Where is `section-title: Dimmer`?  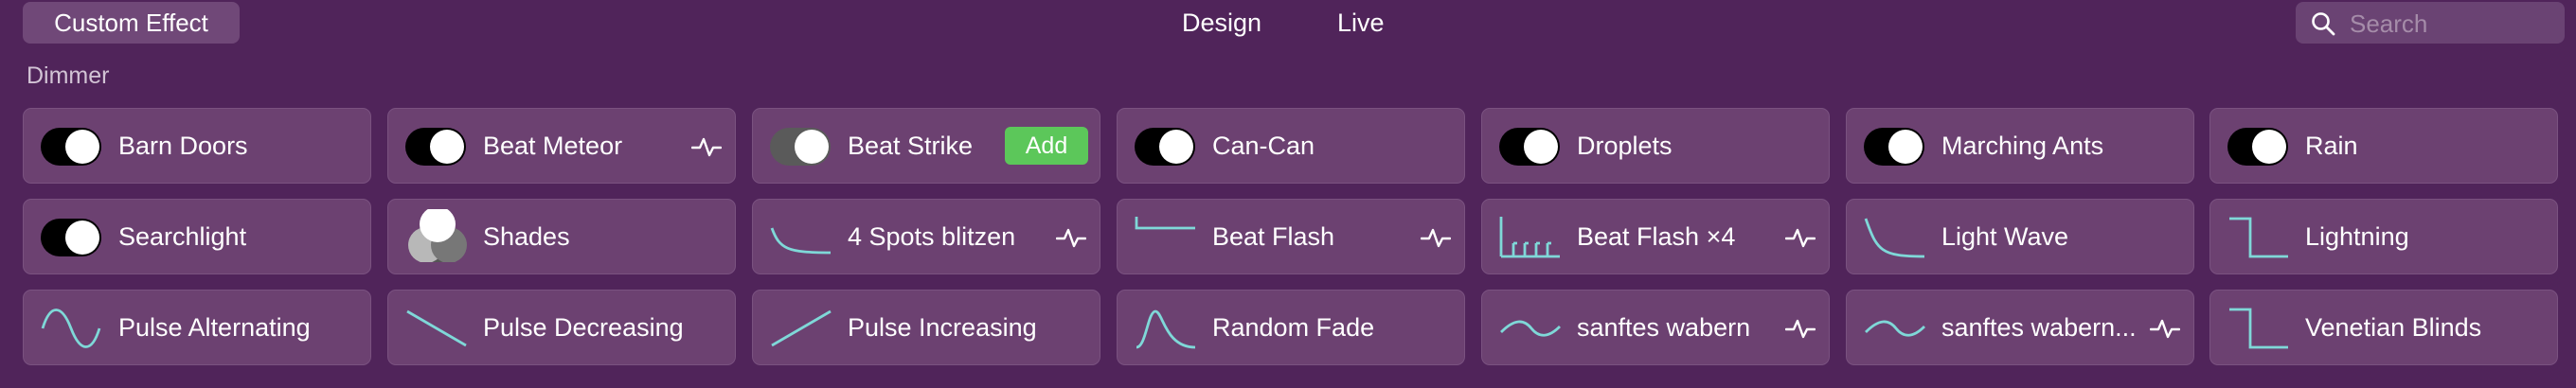
section-title: Dimmer is located at coordinates (68, 75).